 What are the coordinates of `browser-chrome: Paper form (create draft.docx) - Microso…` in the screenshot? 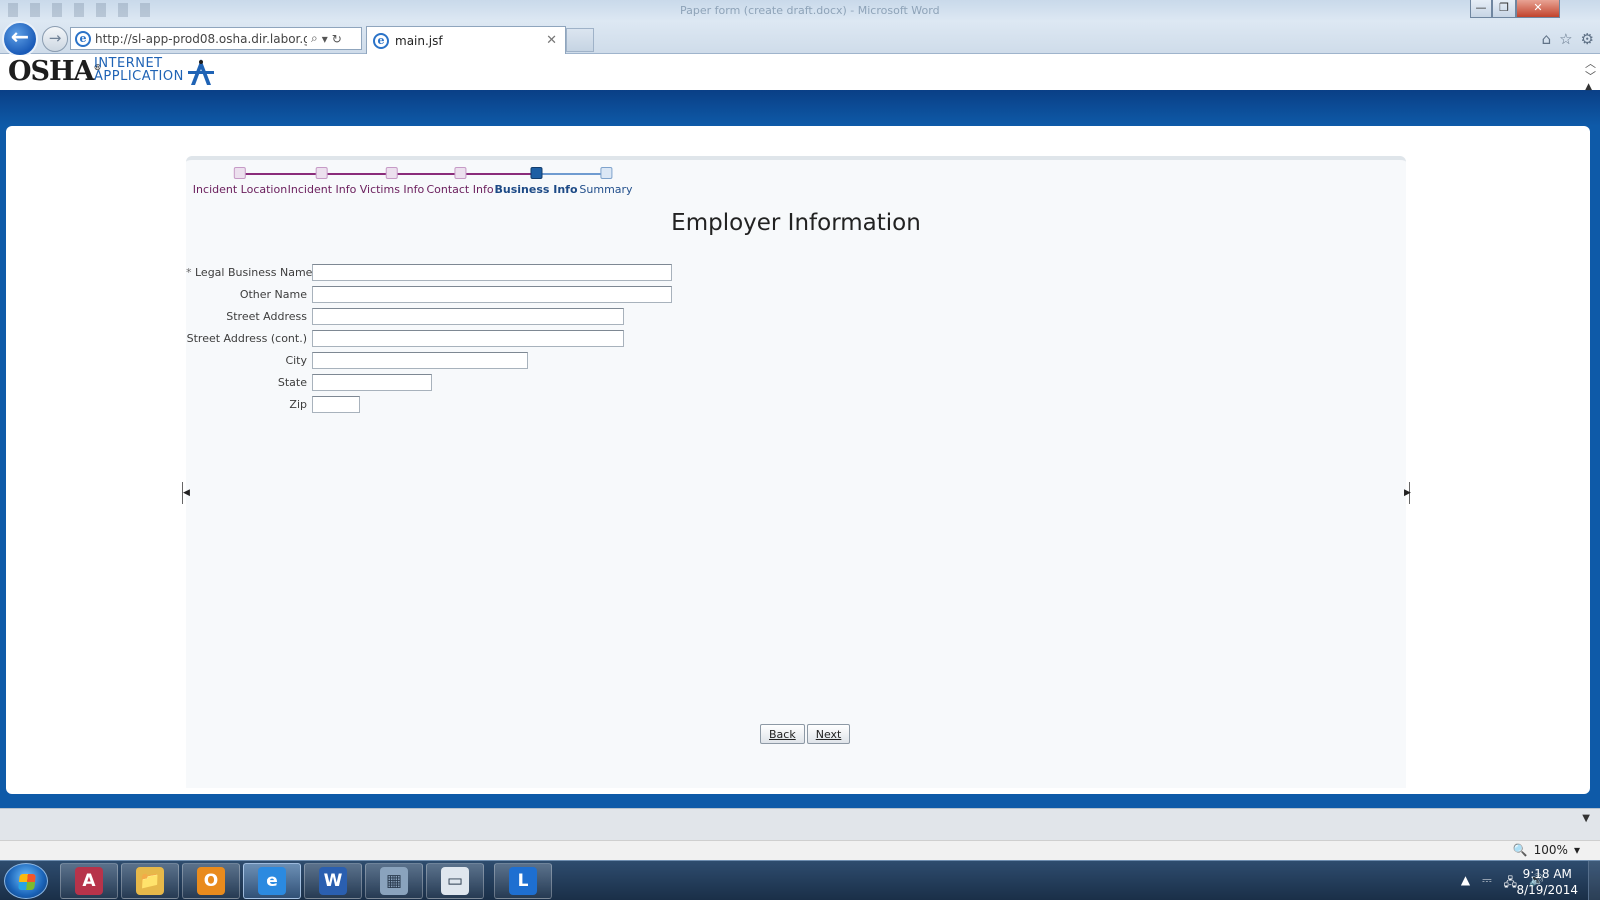 It's located at (800, 28).